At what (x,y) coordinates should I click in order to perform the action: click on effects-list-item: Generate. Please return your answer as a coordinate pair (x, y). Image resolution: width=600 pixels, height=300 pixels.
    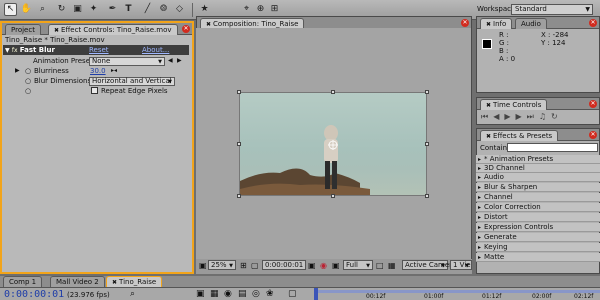
    Looking at the image, I should click on (538, 237).